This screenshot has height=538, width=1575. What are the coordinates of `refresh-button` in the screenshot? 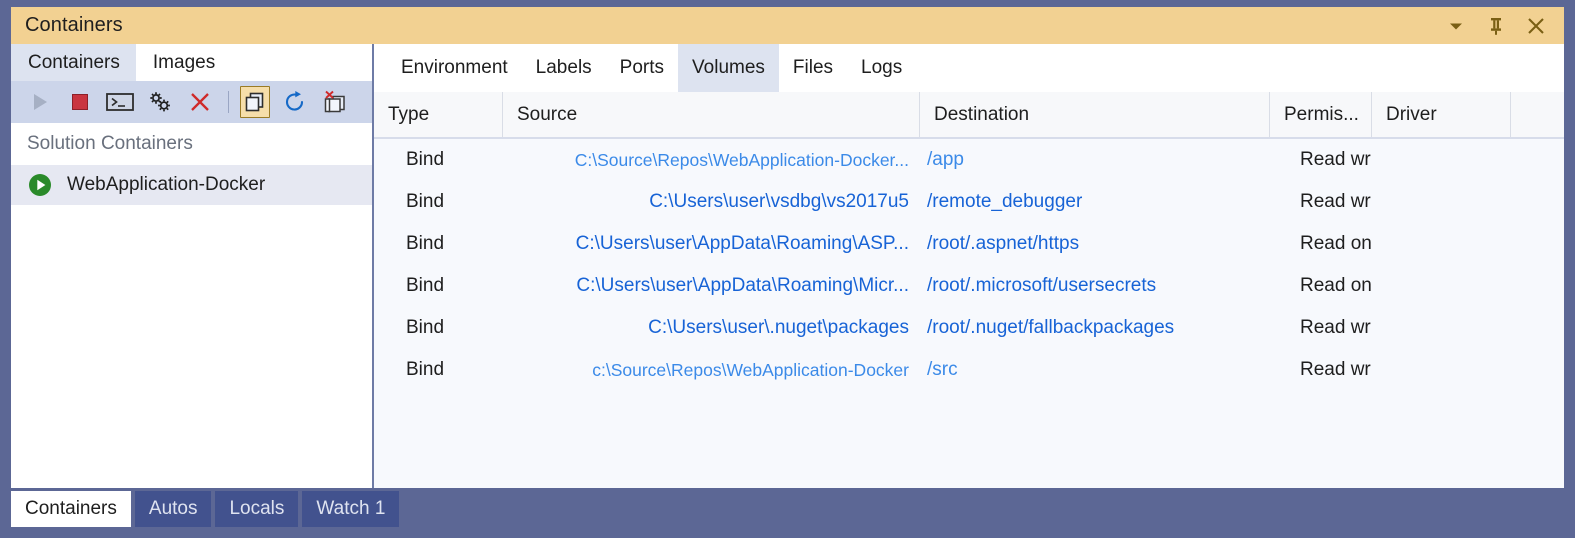 It's located at (295, 102).